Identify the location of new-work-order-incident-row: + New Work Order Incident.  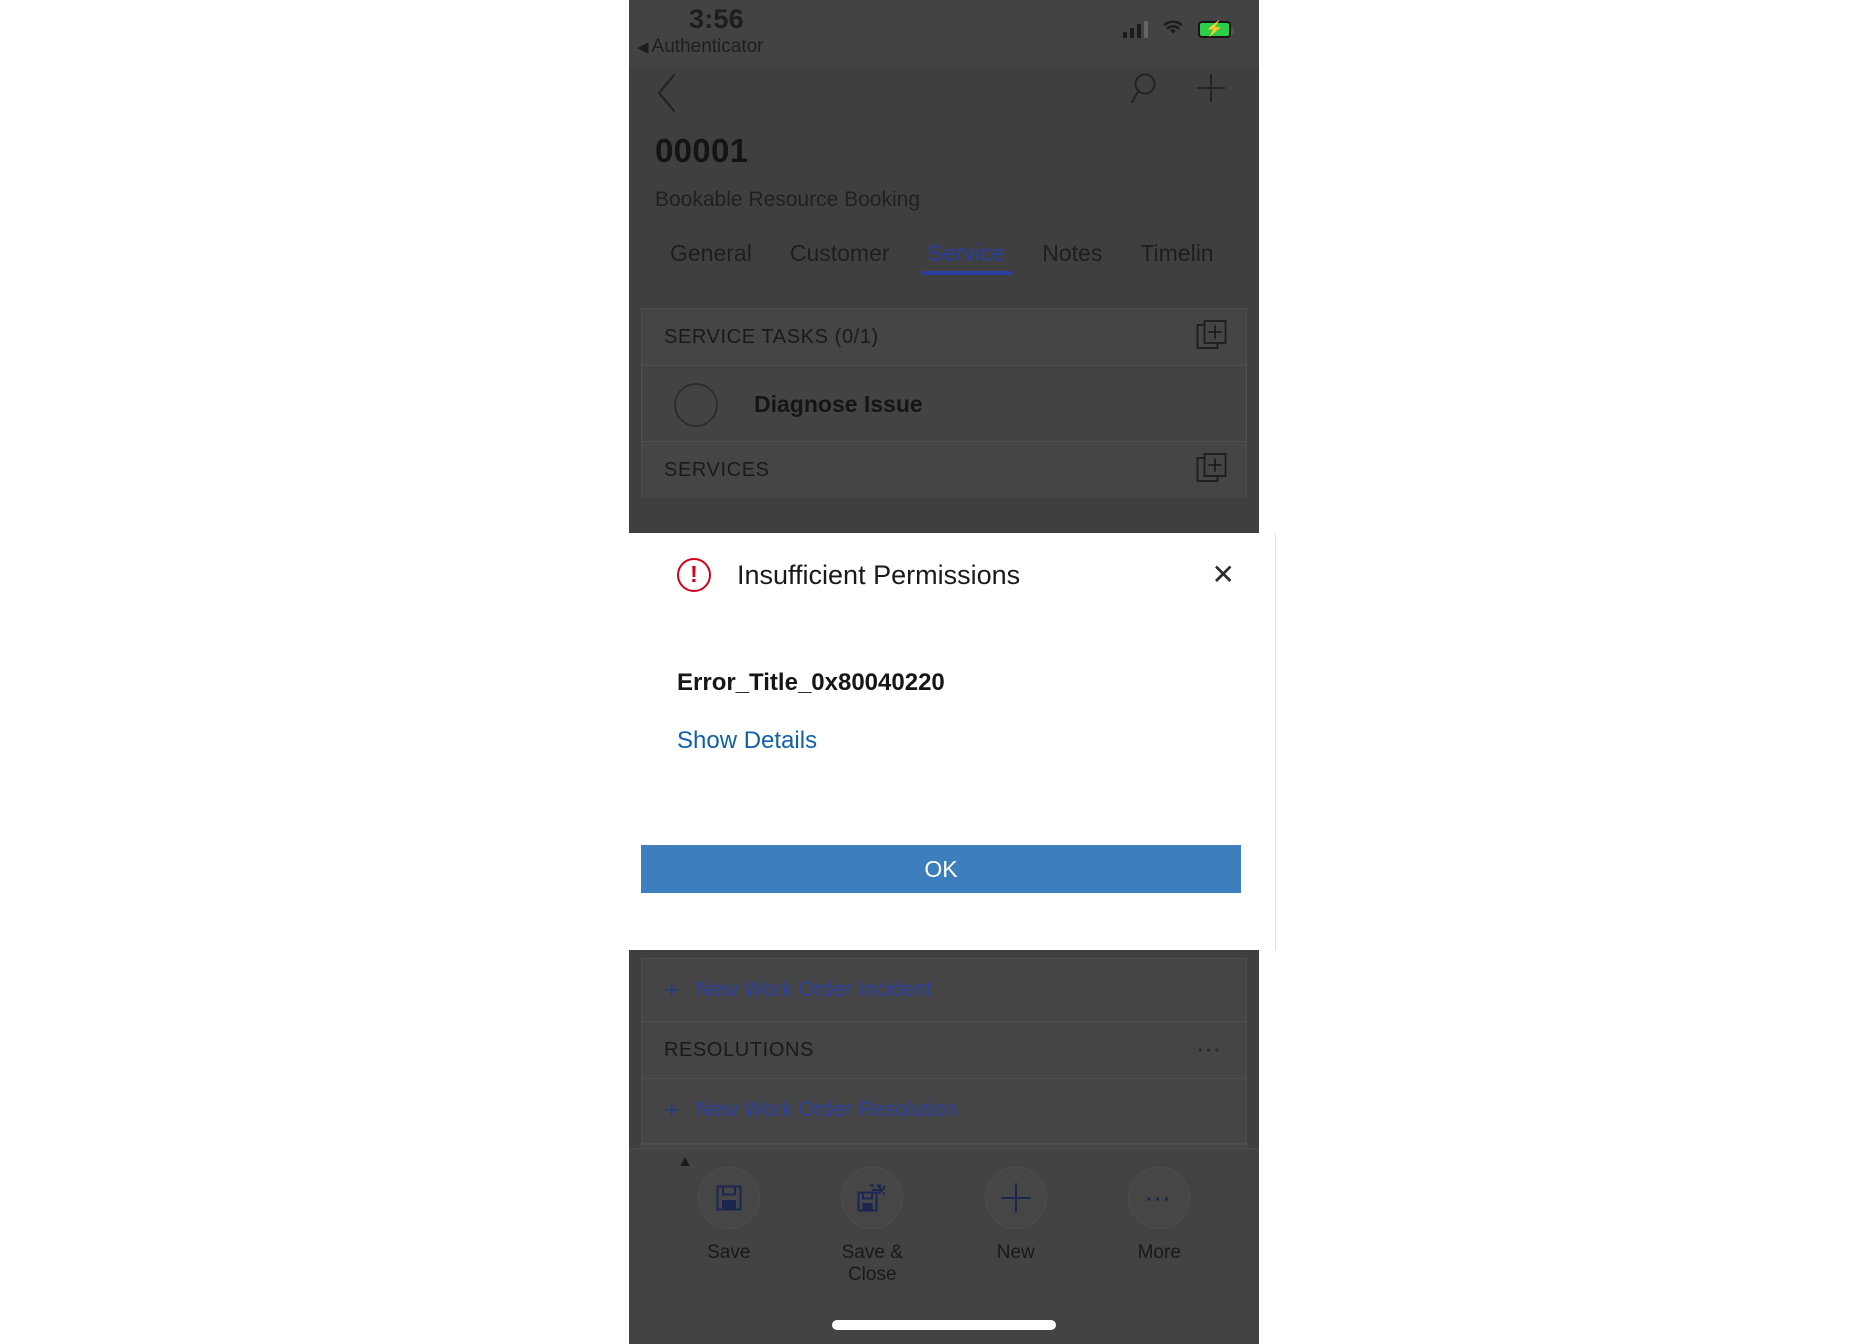
(944, 990).